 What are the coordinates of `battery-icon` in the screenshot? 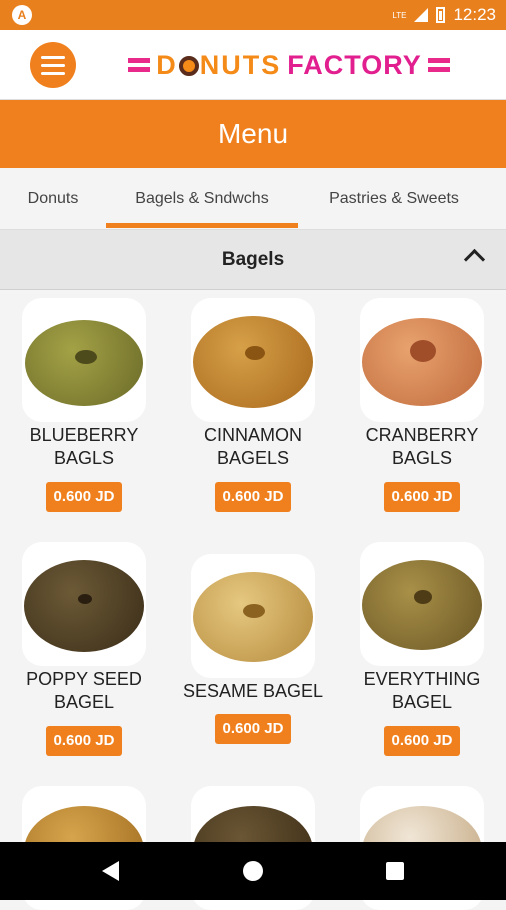 It's located at (441, 15).